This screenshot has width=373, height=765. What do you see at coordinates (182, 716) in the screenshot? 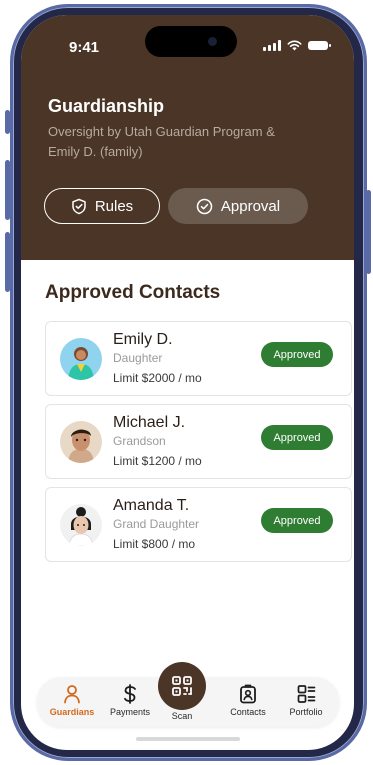
I see `scan-label: Scan` at bounding box center [182, 716].